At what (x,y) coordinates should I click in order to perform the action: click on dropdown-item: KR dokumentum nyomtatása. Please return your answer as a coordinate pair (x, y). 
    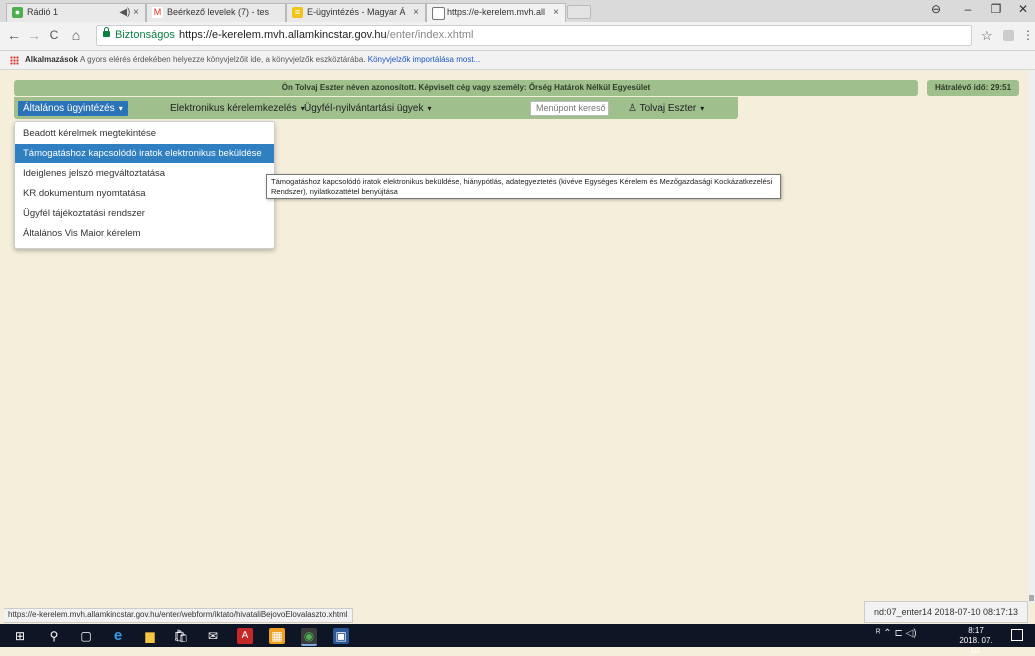
    Looking at the image, I should click on (144, 193).